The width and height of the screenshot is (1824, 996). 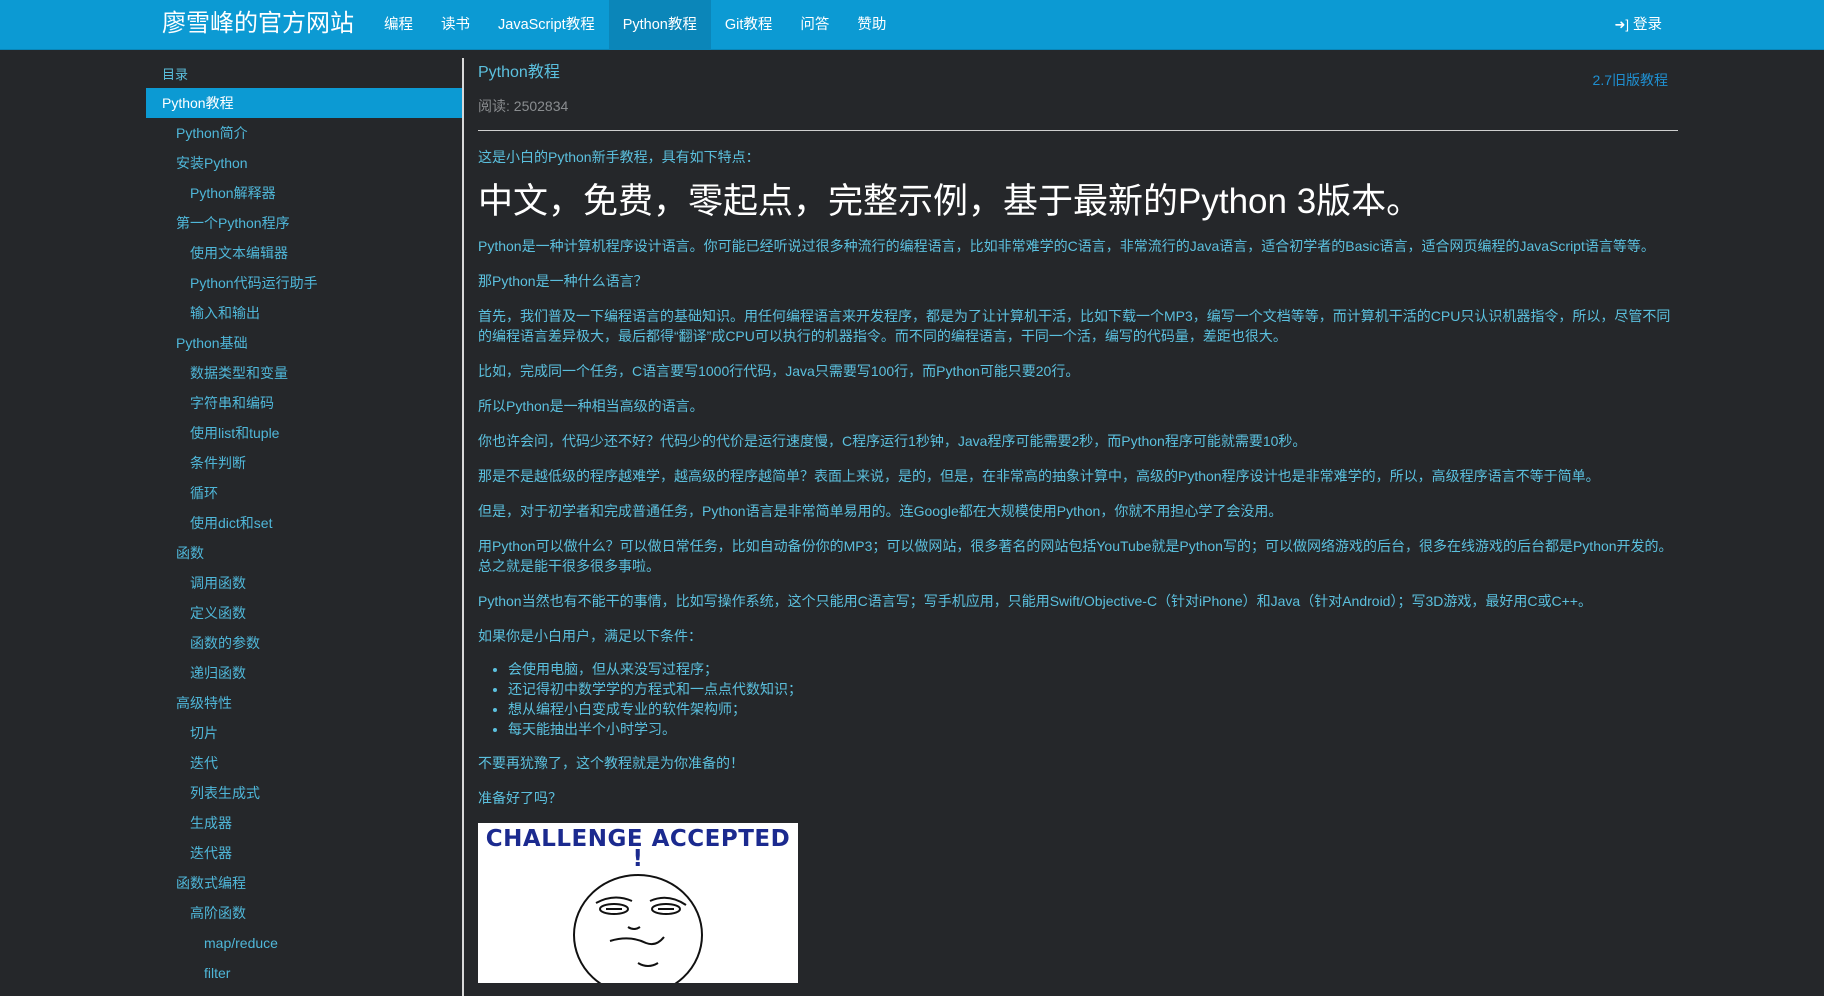 What do you see at coordinates (304, 793) in the screenshot?
I see `sidebar-item: 列表生成式` at bounding box center [304, 793].